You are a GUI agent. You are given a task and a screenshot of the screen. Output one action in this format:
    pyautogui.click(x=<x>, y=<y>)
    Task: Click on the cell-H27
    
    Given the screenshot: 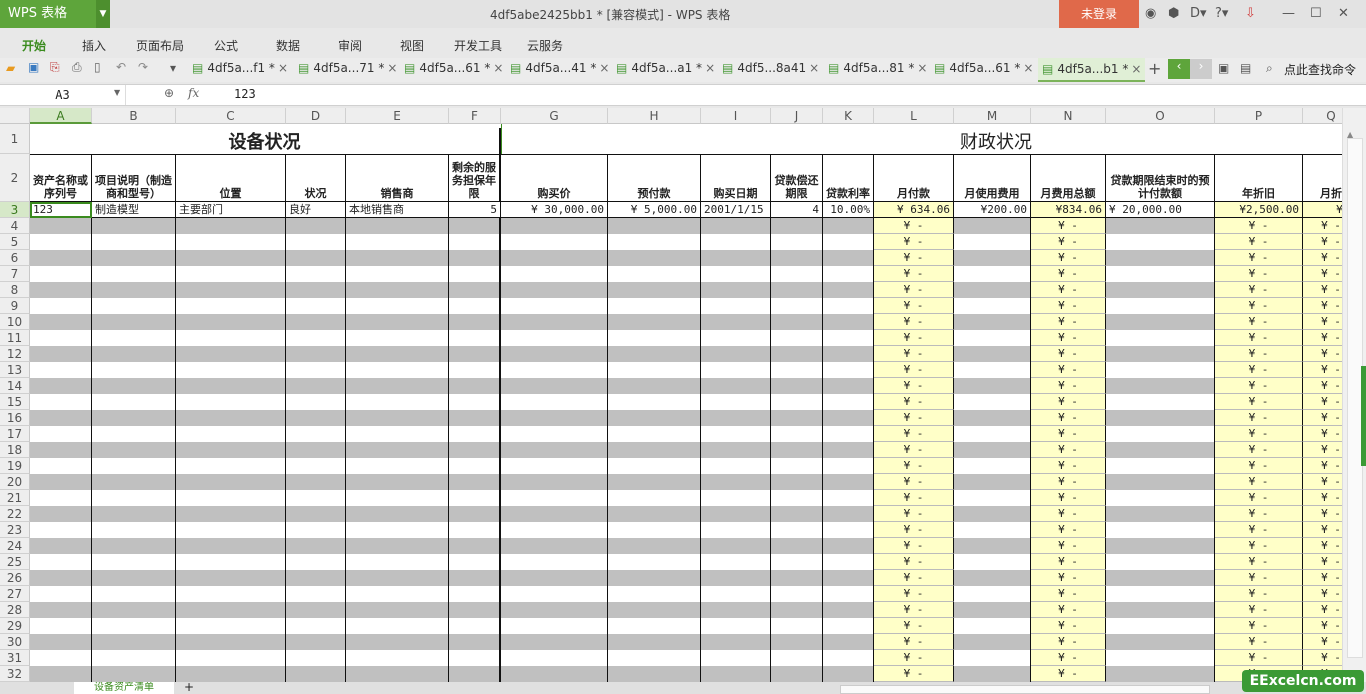 What is the action you would take?
    pyautogui.click(x=654, y=594)
    